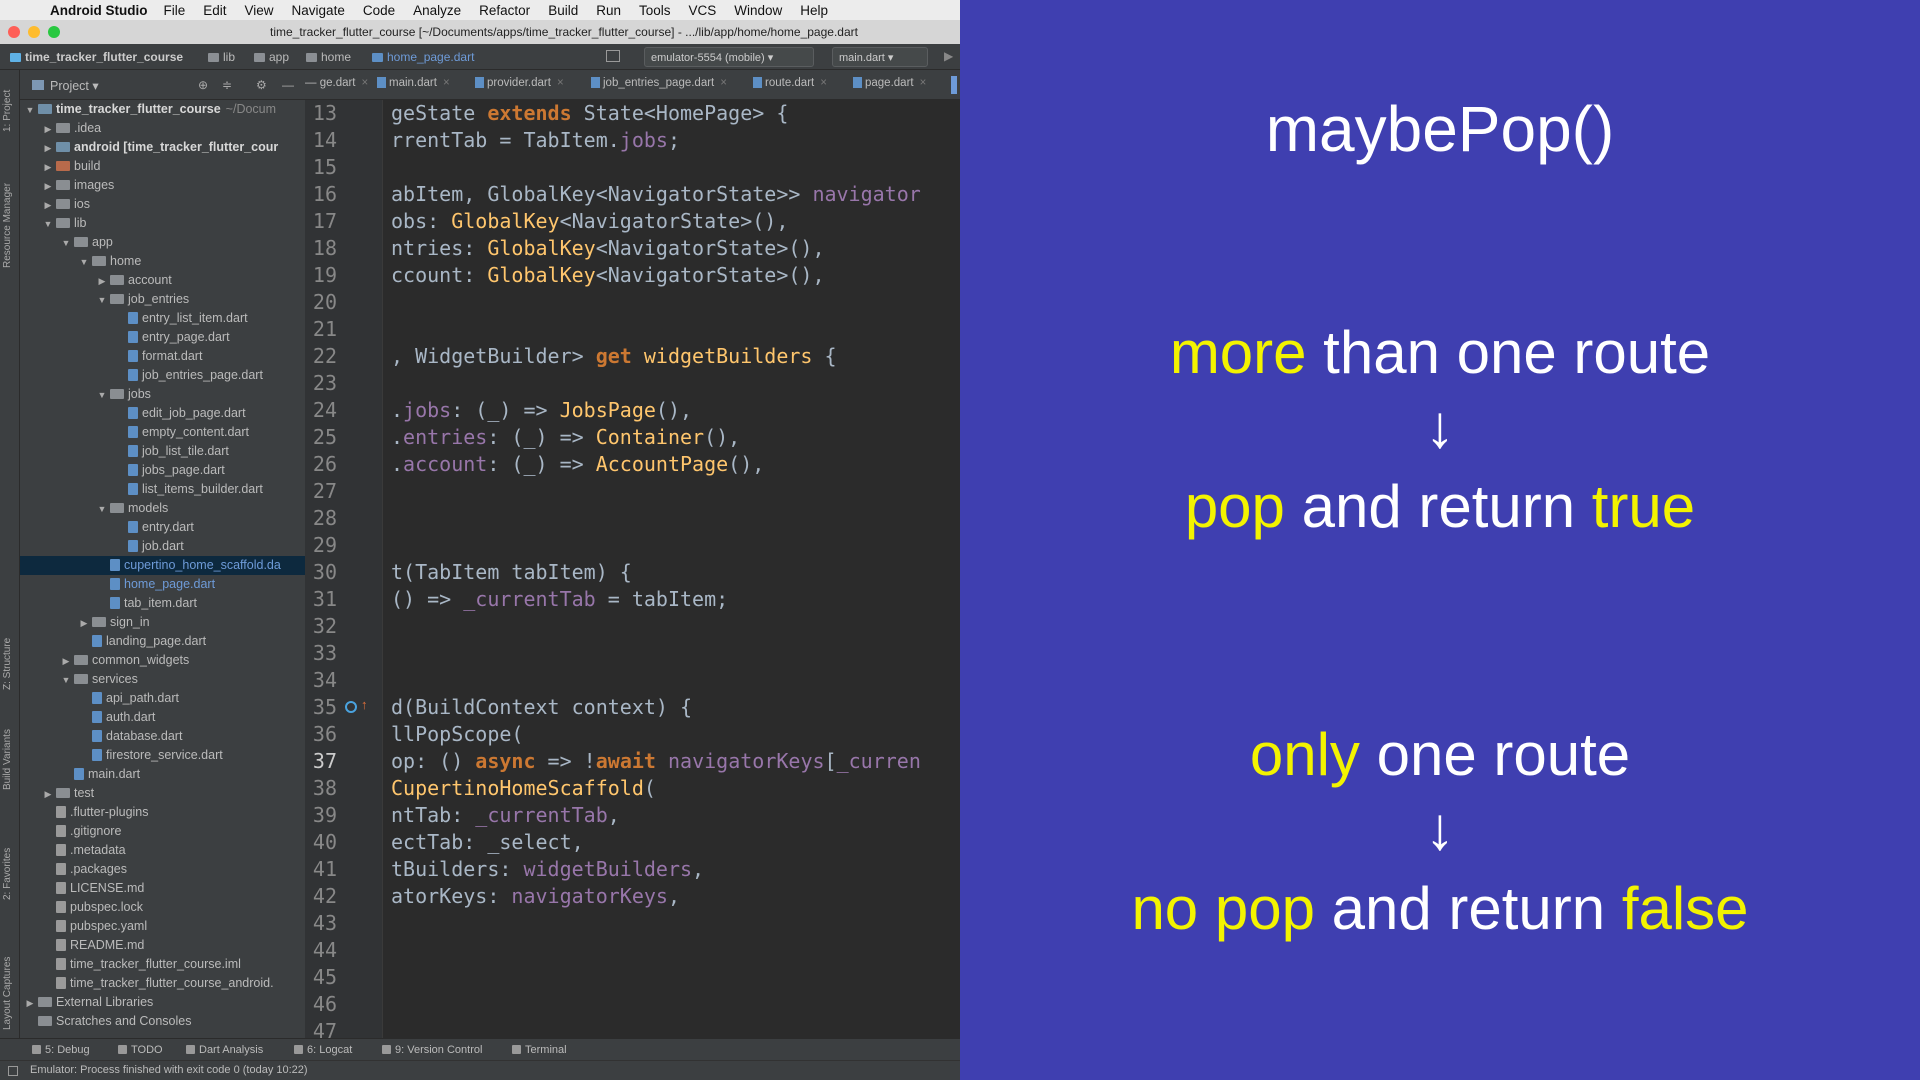 The width and height of the screenshot is (1920, 1080). I want to click on editor-tab: job_entries_page.dart ×, so click(659, 83).